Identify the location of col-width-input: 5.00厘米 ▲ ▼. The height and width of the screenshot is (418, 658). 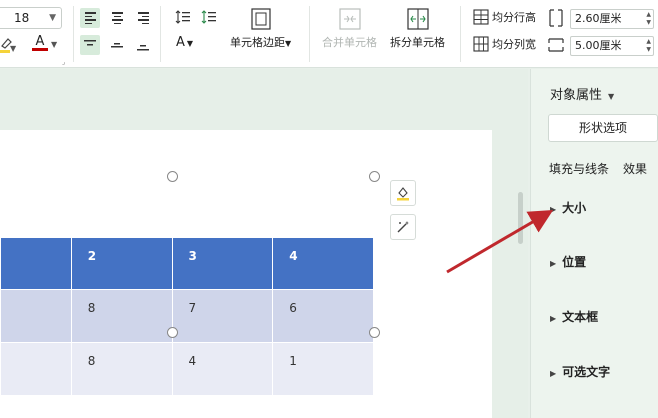
(612, 46).